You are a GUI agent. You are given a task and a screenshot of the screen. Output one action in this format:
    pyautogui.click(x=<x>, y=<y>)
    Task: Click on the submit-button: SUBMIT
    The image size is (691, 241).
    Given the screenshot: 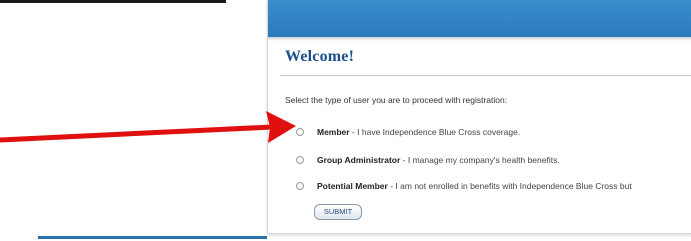 What is the action you would take?
    pyautogui.click(x=338, y=212)
    